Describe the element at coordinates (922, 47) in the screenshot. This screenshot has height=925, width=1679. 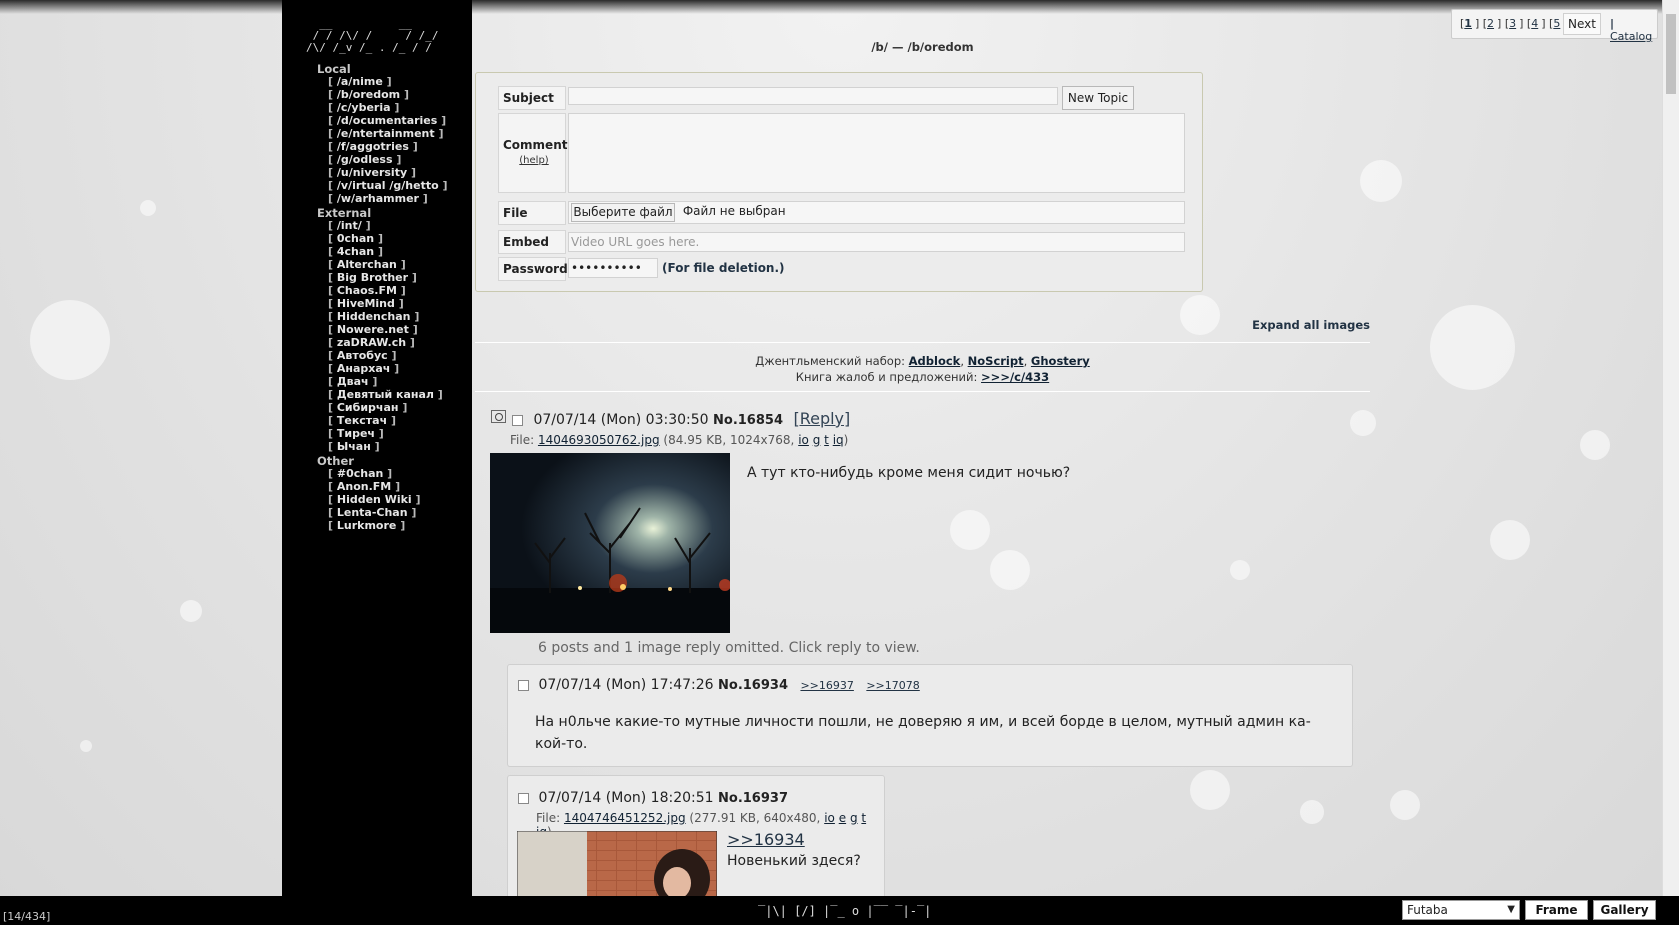
I see `board-title: /b/ — /b/oredom` at that location.